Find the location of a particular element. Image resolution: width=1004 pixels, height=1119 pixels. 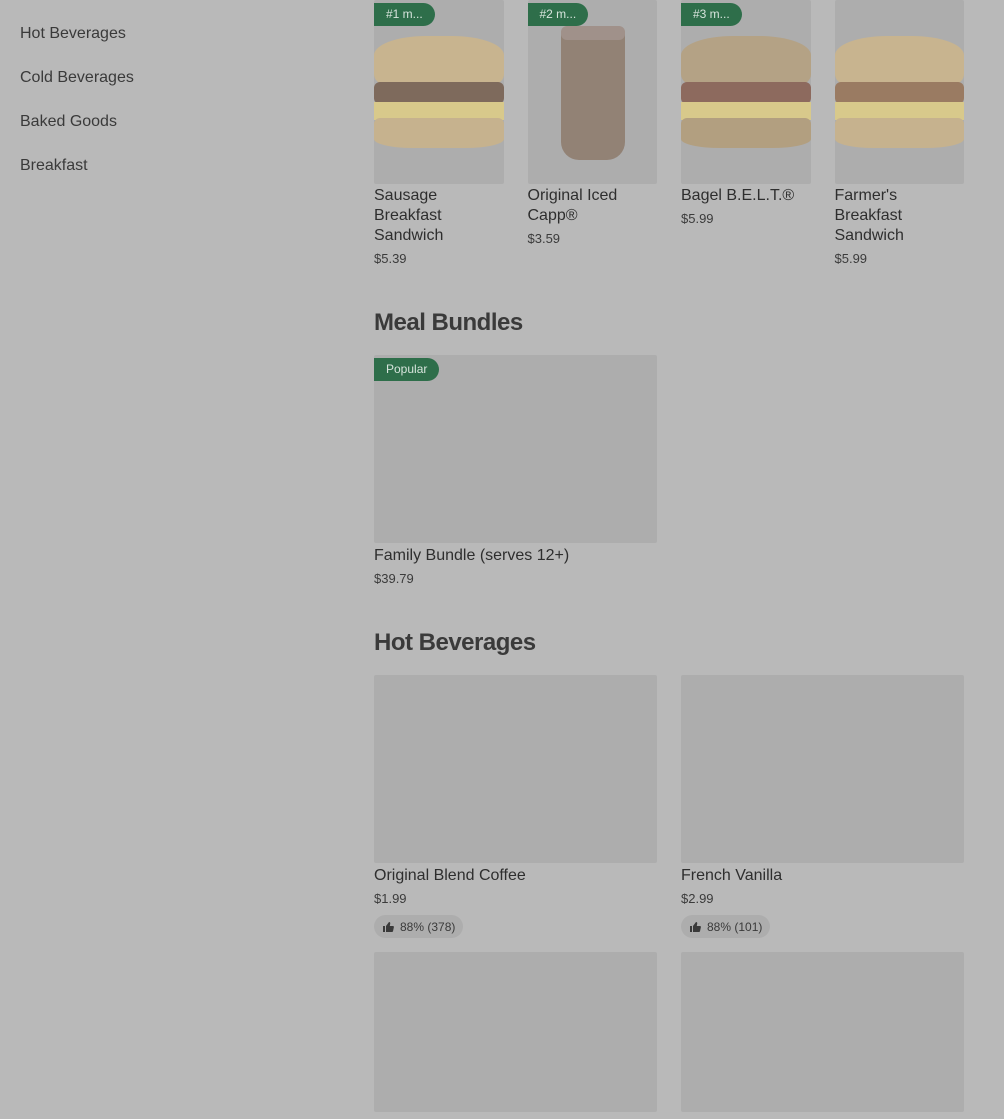

item-name: Family Bundle (serves 12+) is located at coordinates (472, 555).